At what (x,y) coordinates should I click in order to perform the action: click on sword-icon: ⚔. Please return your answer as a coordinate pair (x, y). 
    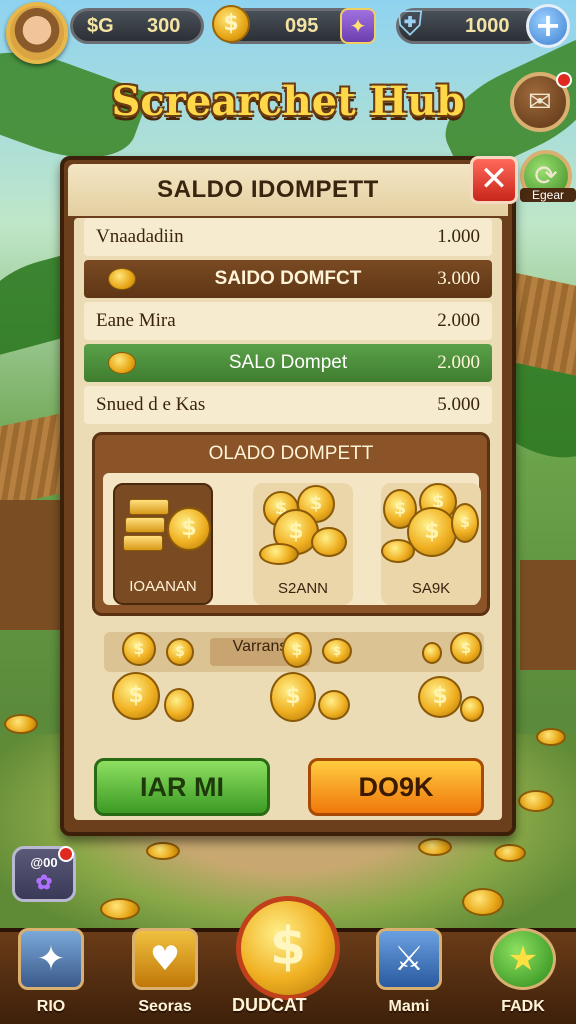
    Looking at the image, I should click on (409, 959).